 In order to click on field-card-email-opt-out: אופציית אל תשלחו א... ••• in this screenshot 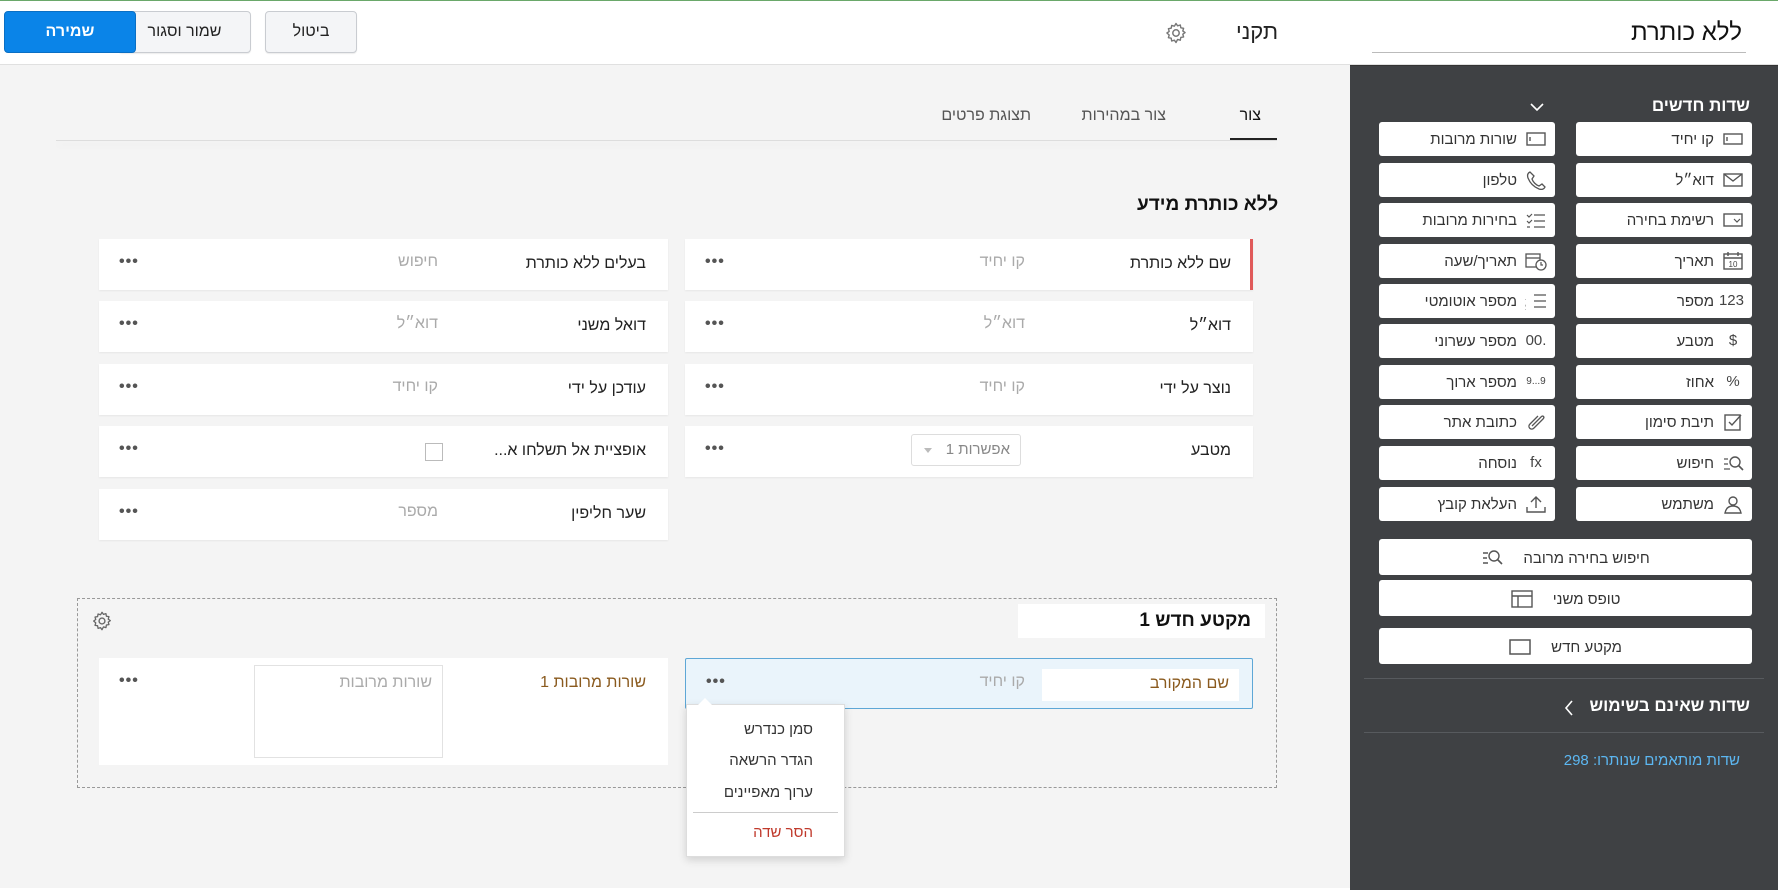, I will do `click(383, 451)`.